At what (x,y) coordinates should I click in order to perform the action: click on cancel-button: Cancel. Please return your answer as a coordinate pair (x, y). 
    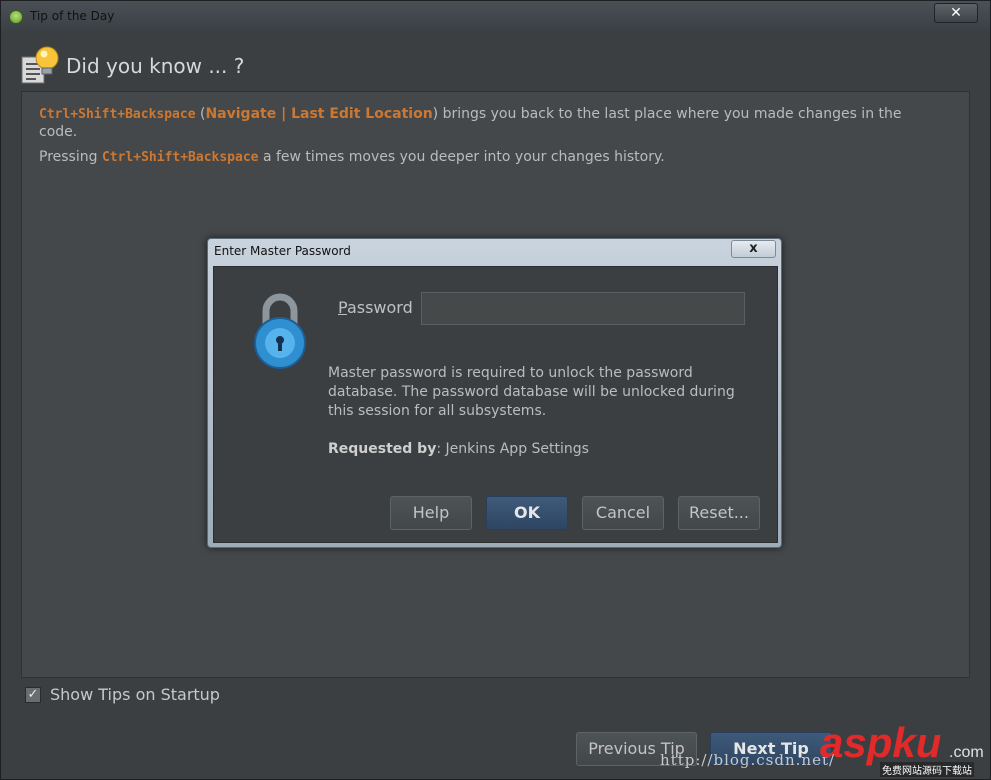
    Looking at the image, I should click on (623, 513).